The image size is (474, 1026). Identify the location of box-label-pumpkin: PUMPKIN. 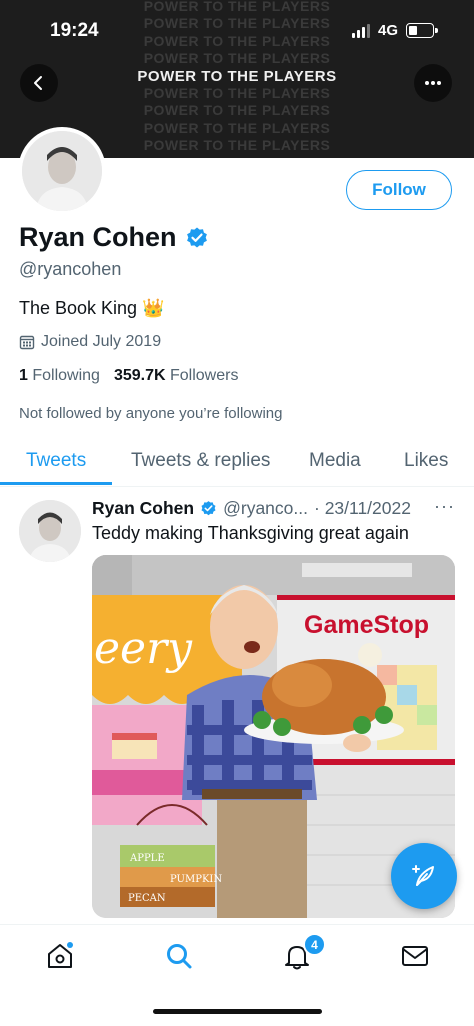
(196, 879).